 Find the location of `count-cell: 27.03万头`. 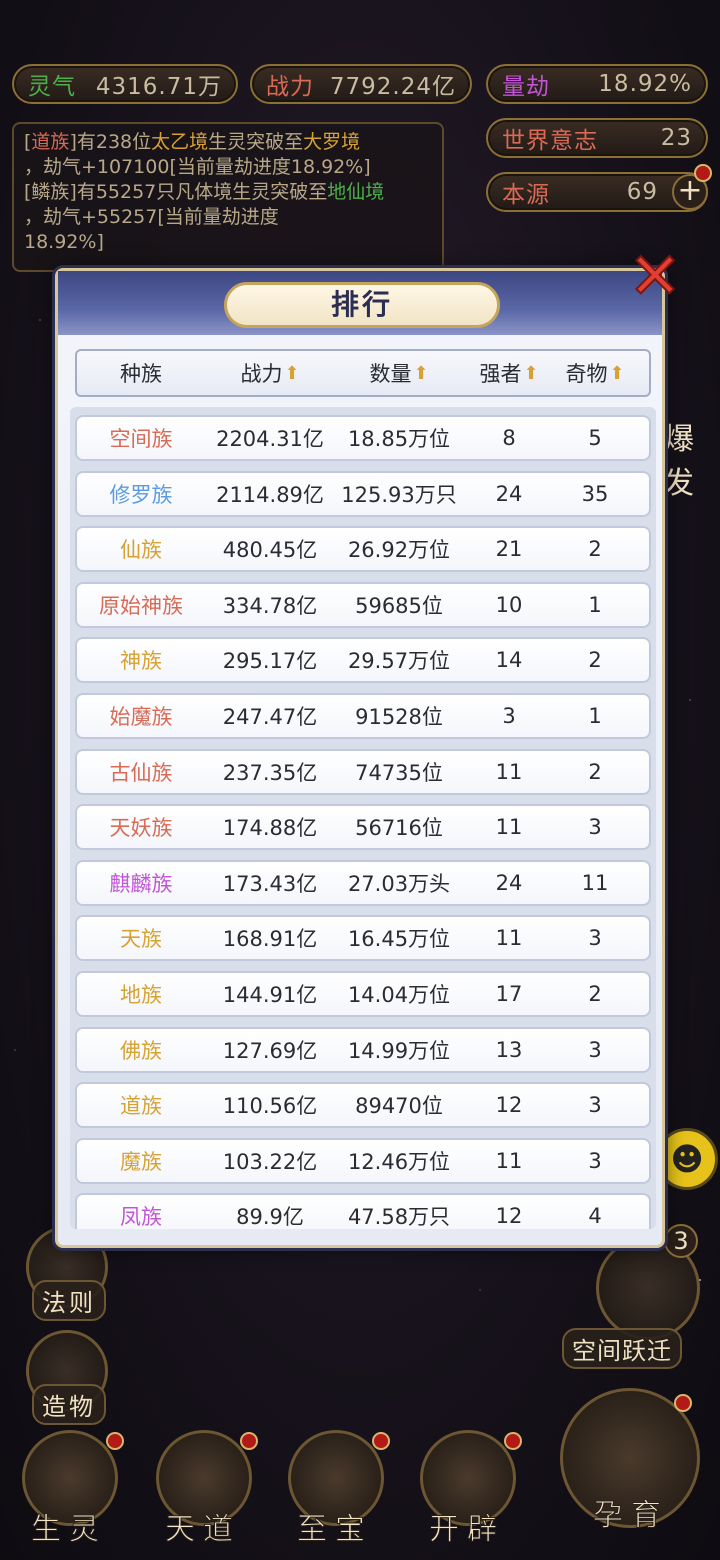

count-cell: 27.03万头 is located at coordinates (399, 883).